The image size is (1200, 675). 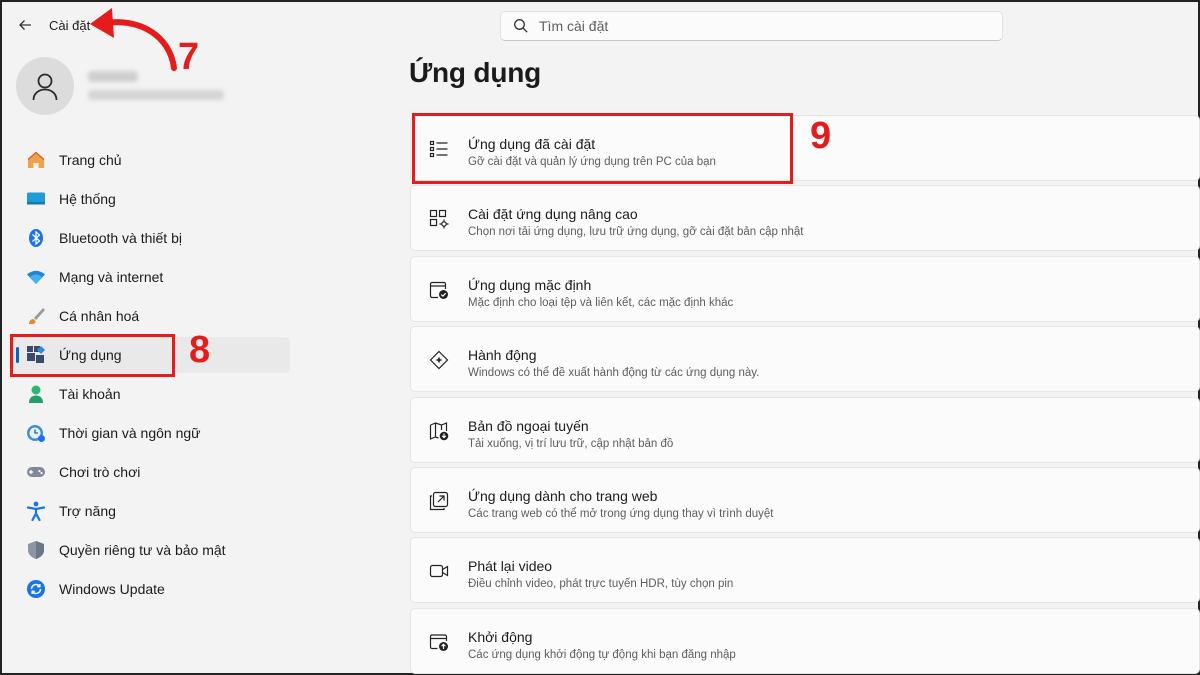 I want to click on annotation-step-9: 9, so click(x=821, y=136).